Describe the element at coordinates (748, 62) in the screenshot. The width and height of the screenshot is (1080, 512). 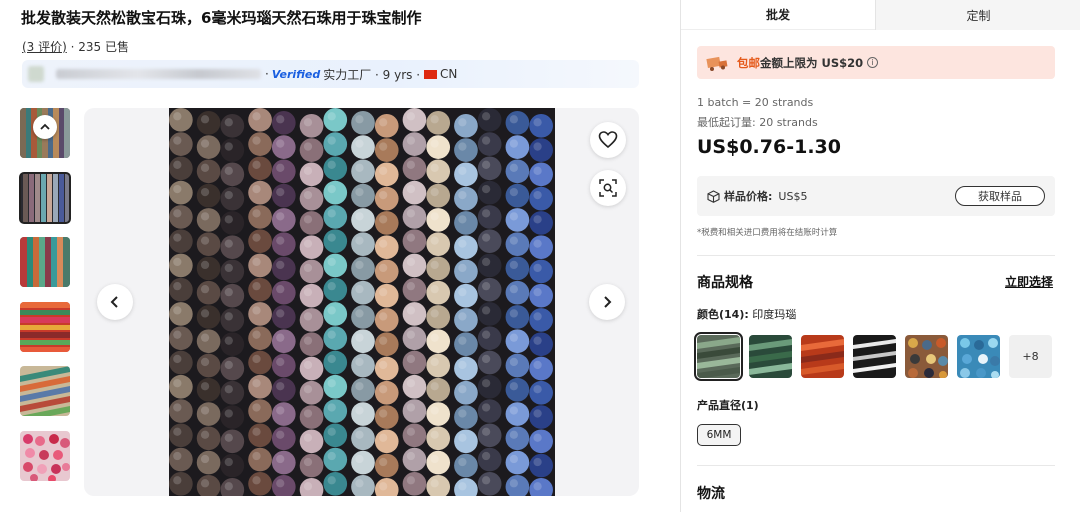
I see `free-shipping-highlight: 包邮` at that location.